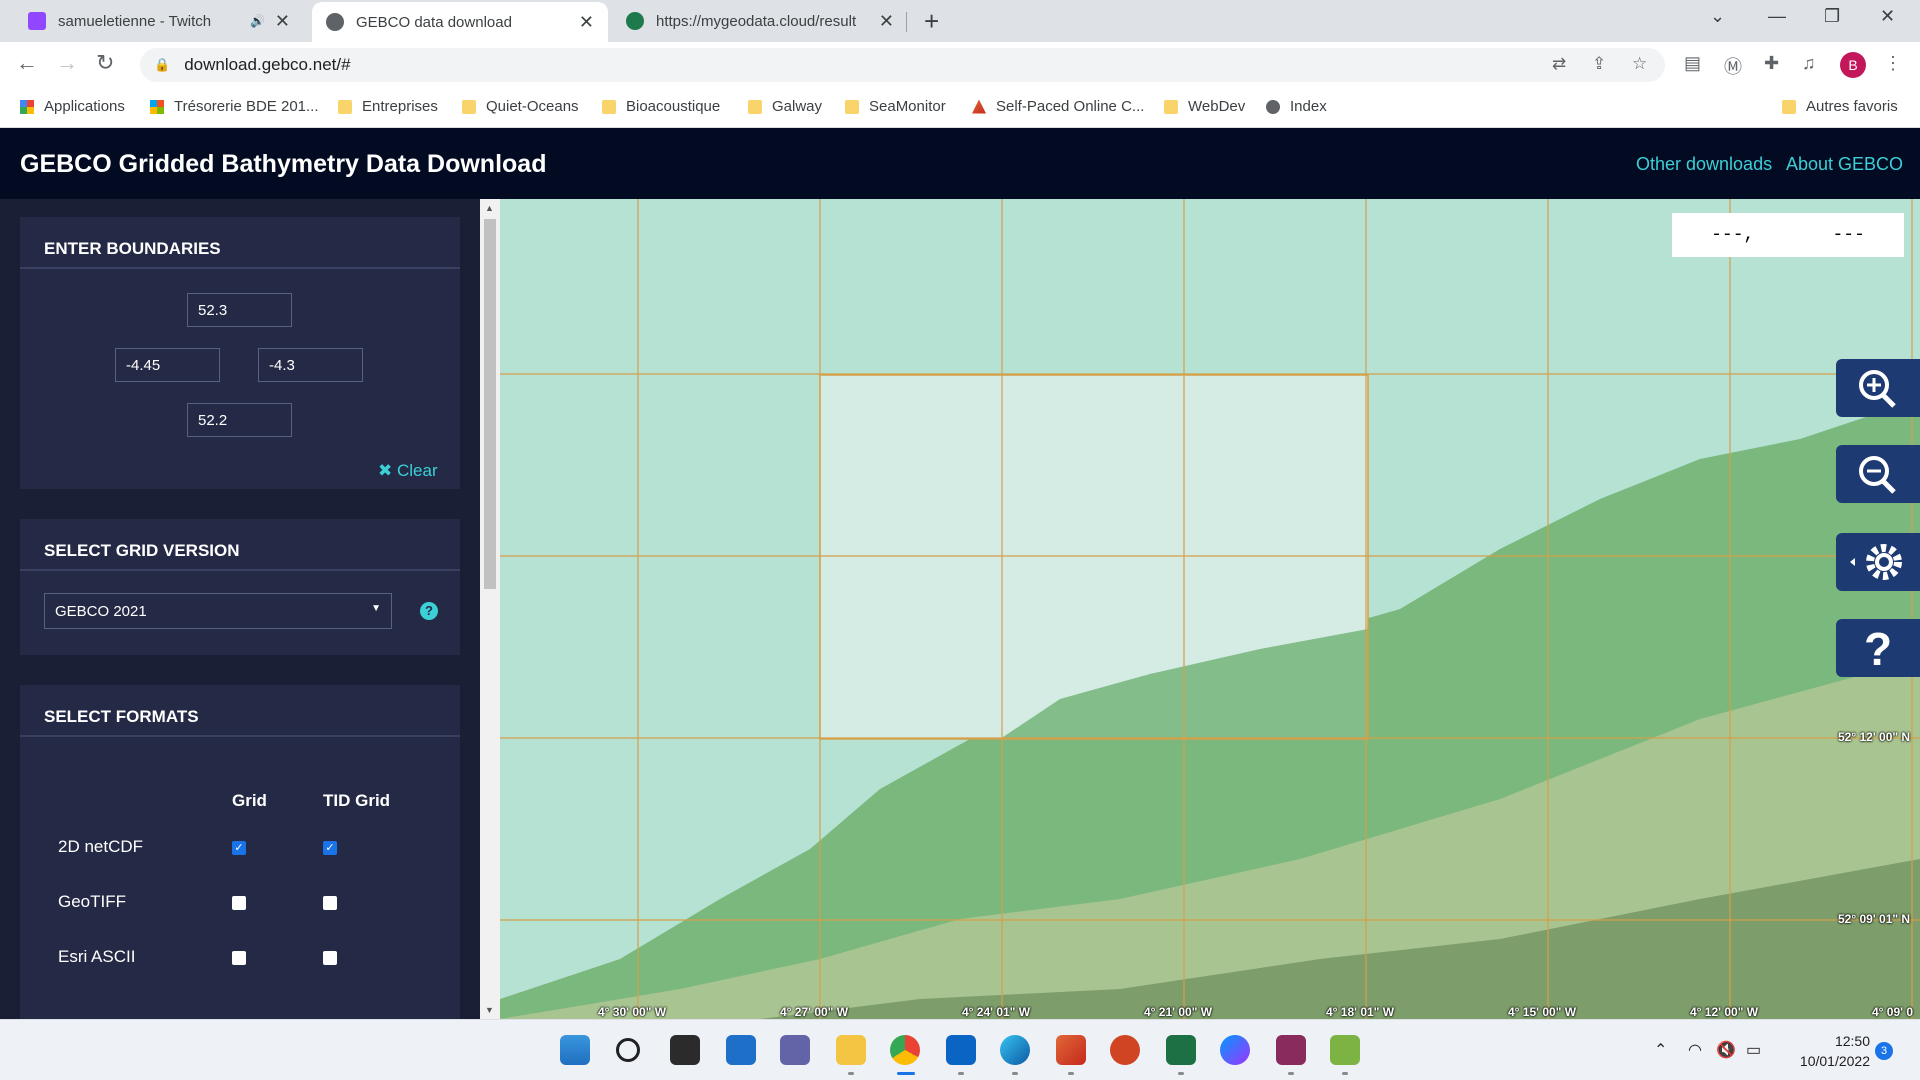 Image resolution: width=1920 pixels, height=1080 pixels. I want to click on chrome-icon, so click(905, 1050).